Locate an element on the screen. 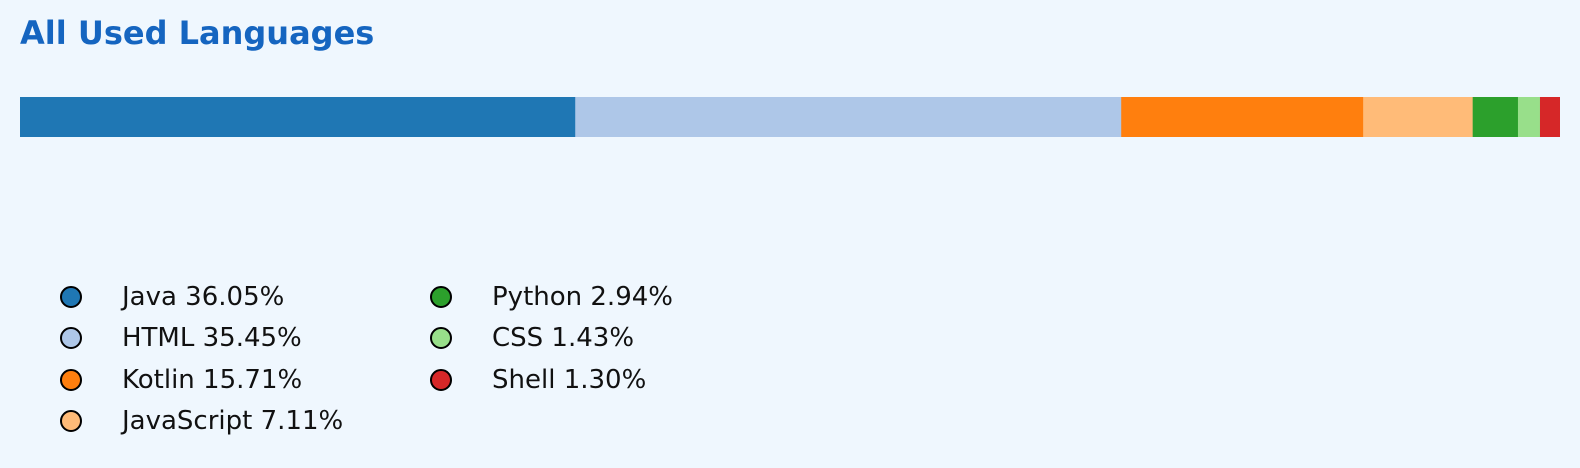  stacked-language-bar is located at coordinates (790, 117).